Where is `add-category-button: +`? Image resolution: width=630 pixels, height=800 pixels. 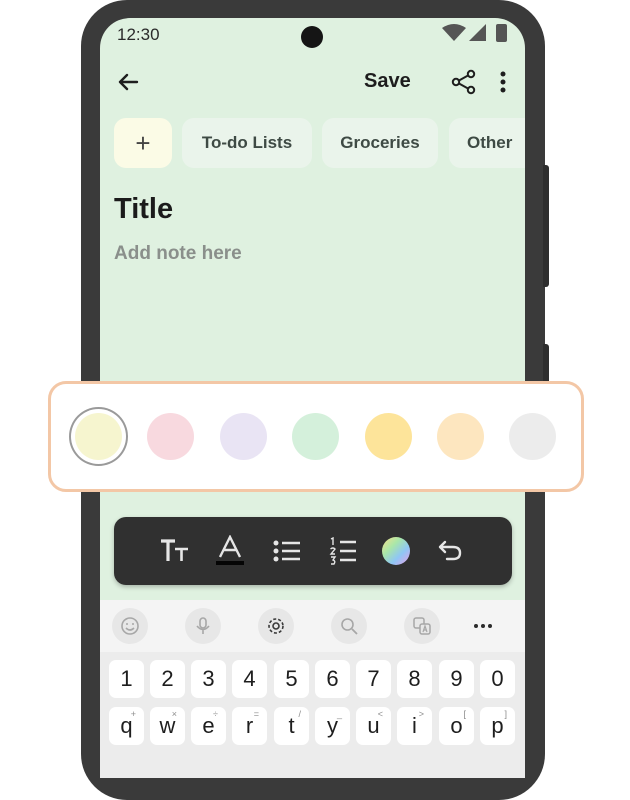
add-category-button: + is located at coordinates (143, 143).